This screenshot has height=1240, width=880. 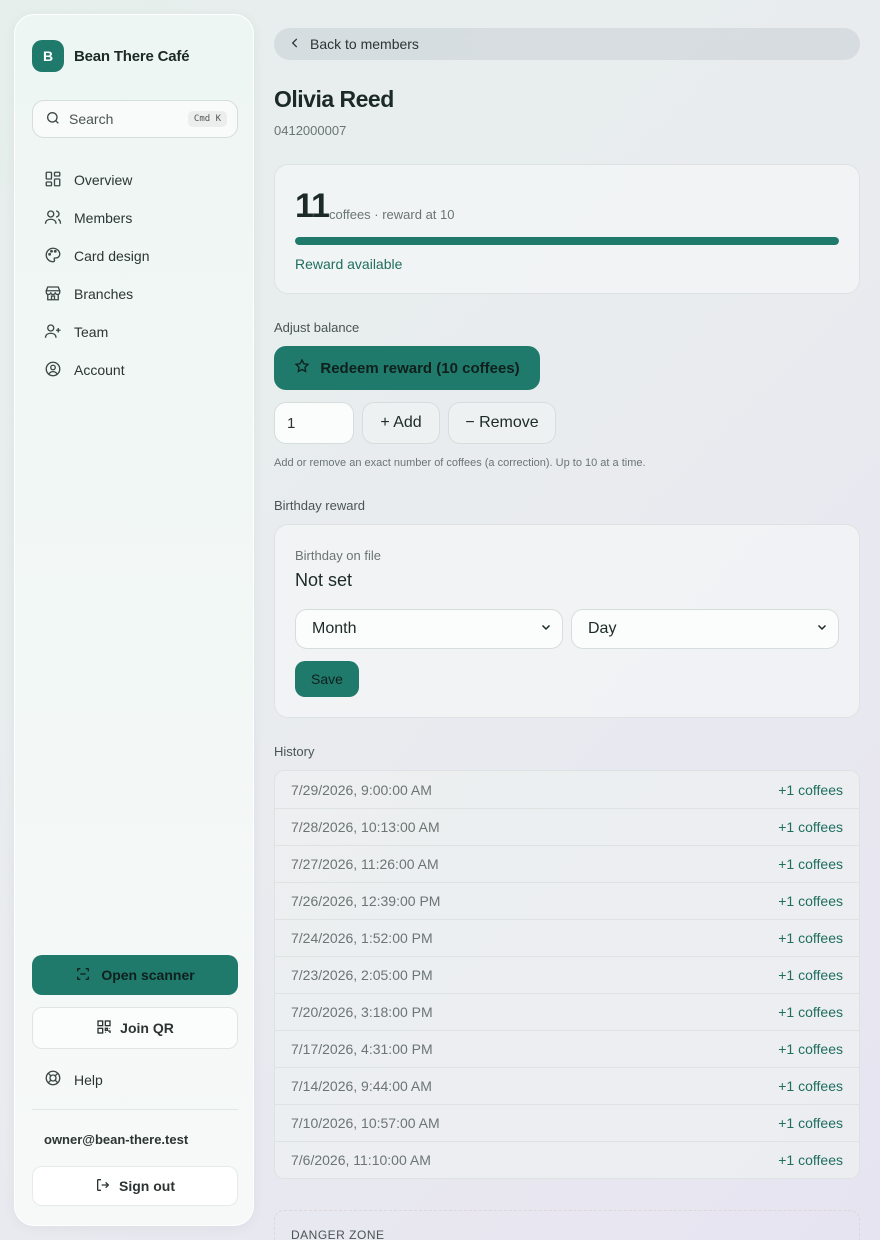 What do you see at coordinates (362, 938) in the screenshot?
I see `history-timestamp: 7/24/2026, 1:52:00 PM` at bounding box center [362, 938].